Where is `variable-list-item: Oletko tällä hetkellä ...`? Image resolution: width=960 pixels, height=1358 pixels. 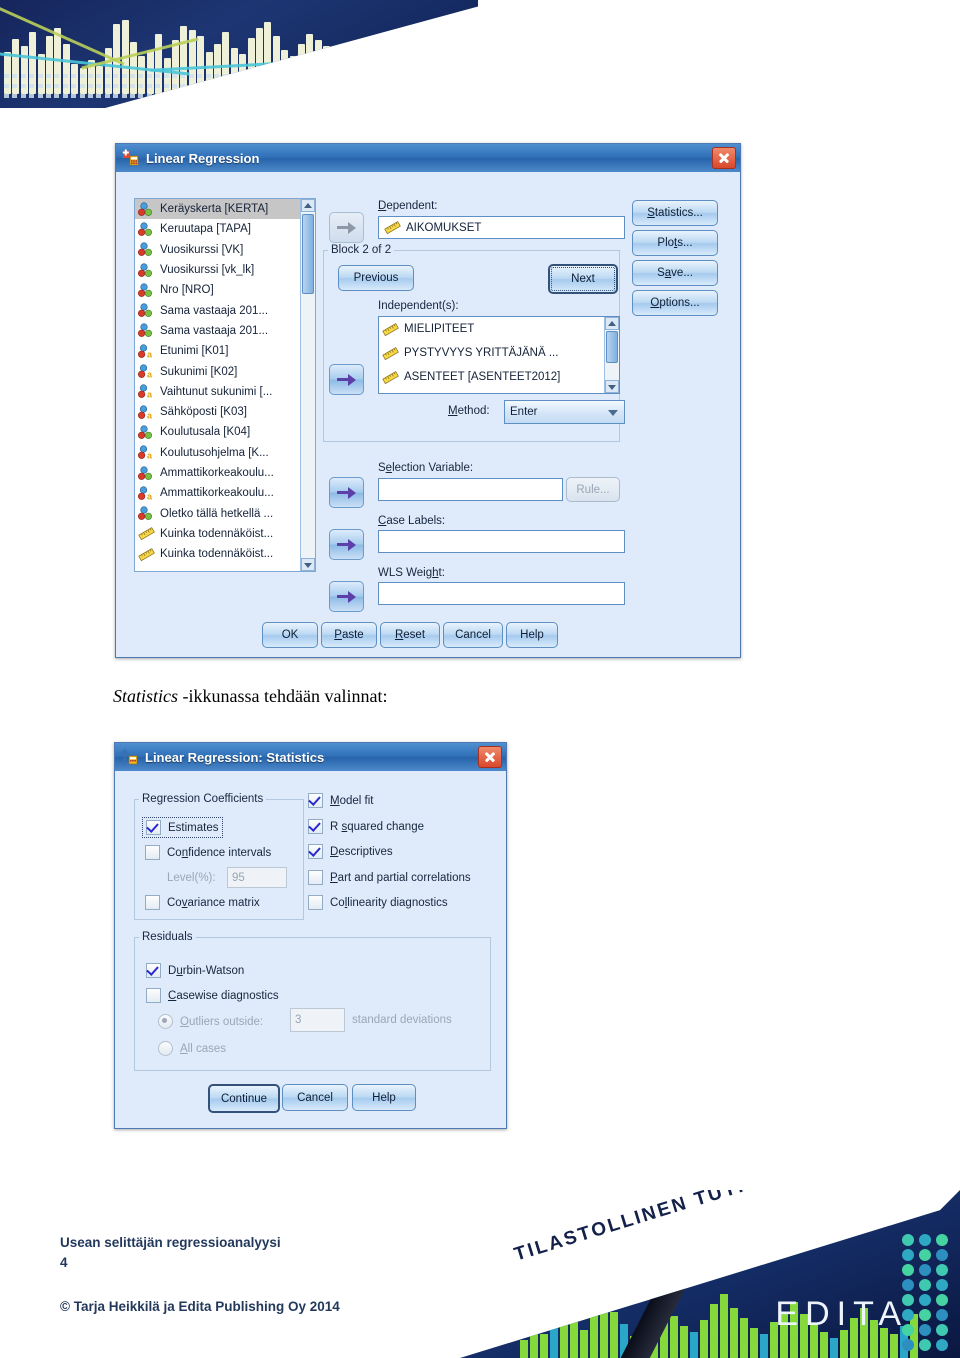
variable-list-item: Oletko tällä hetkellä ... is located at coordinates (218, 513).